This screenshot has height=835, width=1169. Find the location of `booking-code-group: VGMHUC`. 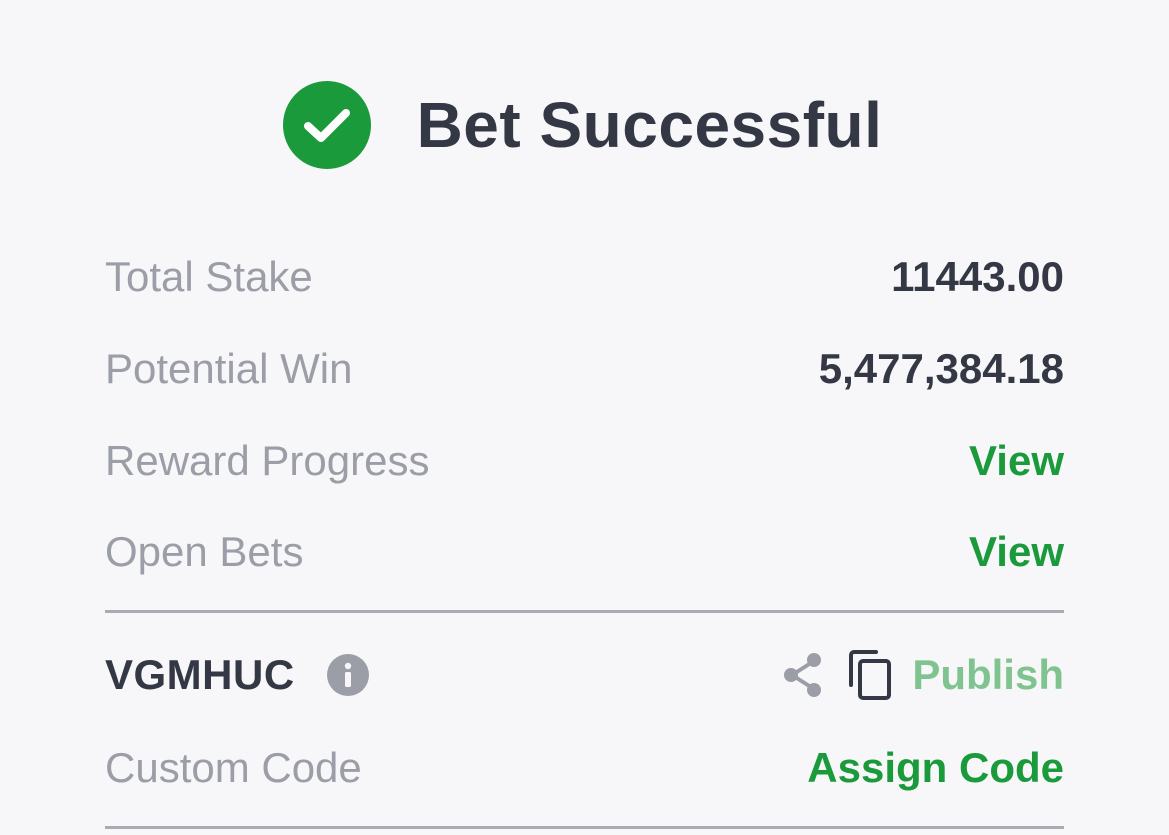

booking-code-group: VGMHUC is located at coordinates (237, 675).